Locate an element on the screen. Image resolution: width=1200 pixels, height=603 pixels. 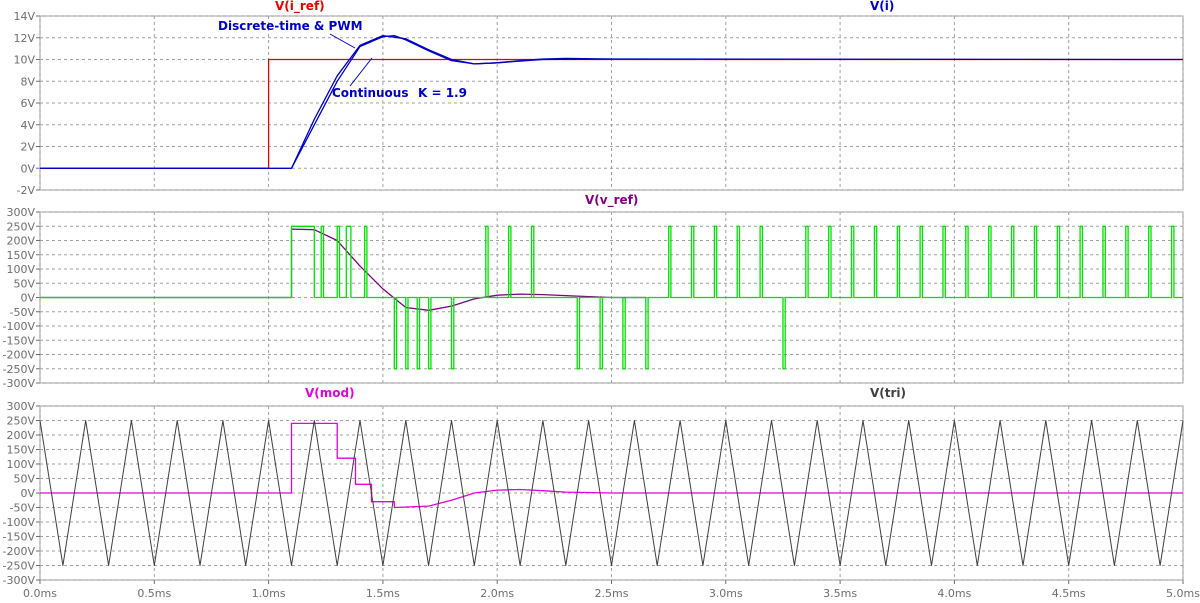
ytick-label: 10V is located at coordinates (24, 60).